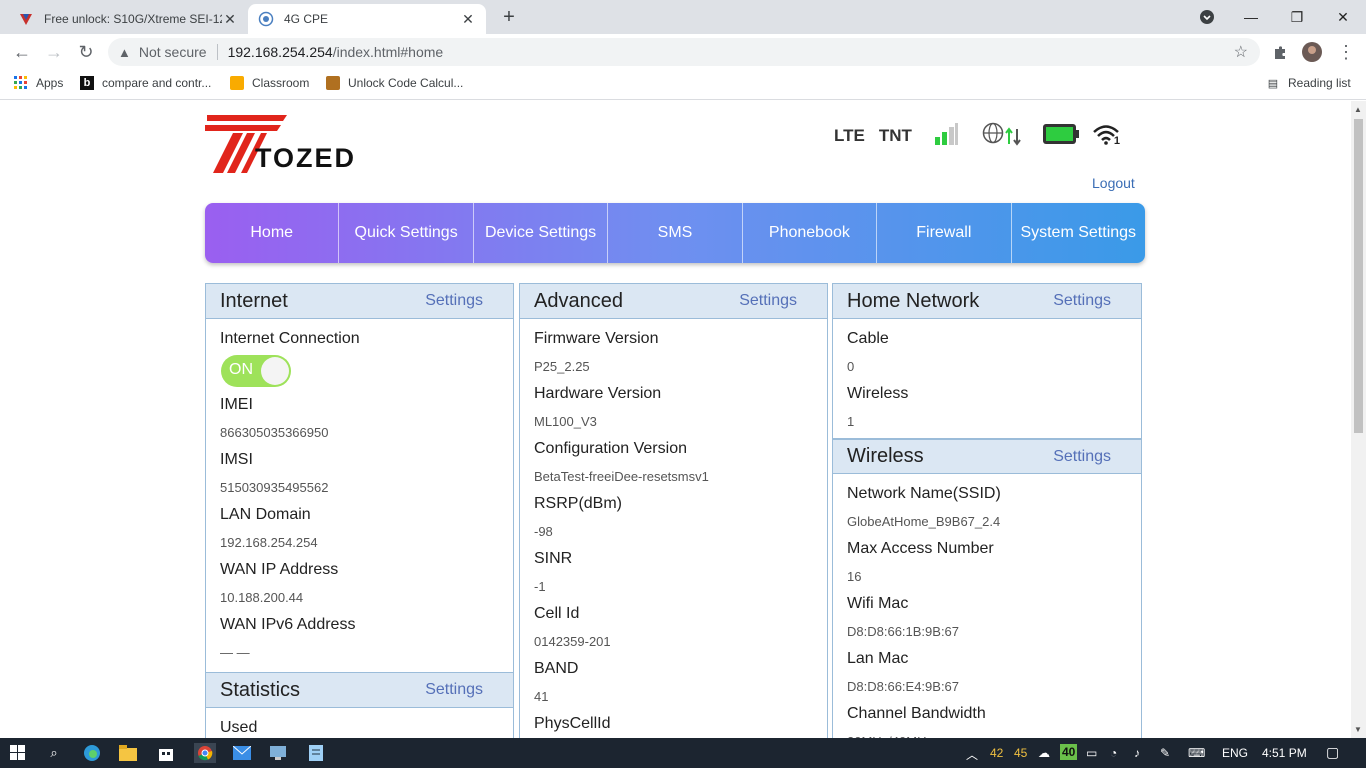  What do you see at coordinates (1241, 52) in the screenshot?
I see `bookmark-star-icon: ☆` at bounding box center [1241, 52].